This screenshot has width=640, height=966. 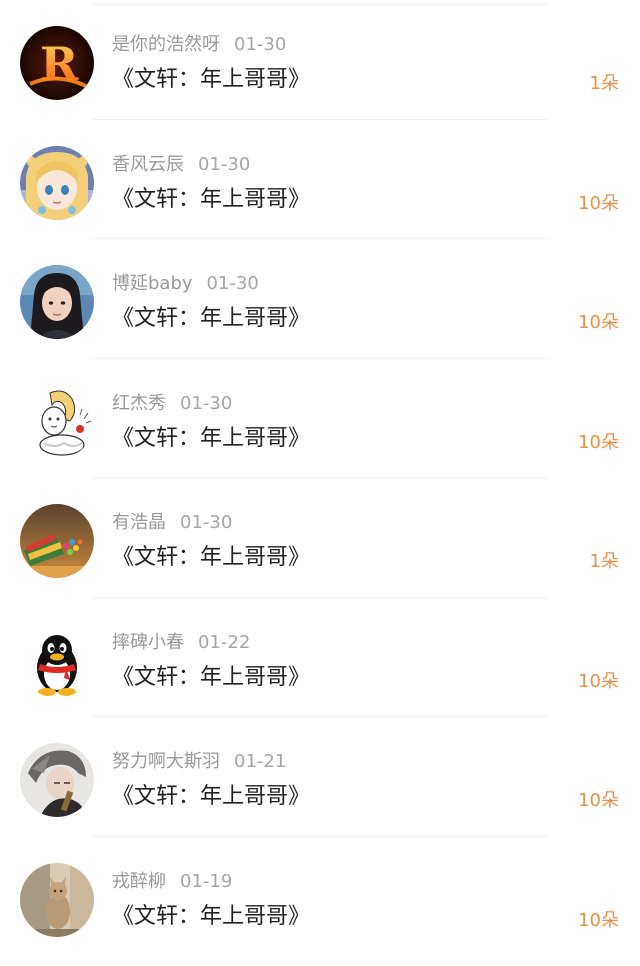 I want to click on username: 红杰秀, so click(x=139, y=403).